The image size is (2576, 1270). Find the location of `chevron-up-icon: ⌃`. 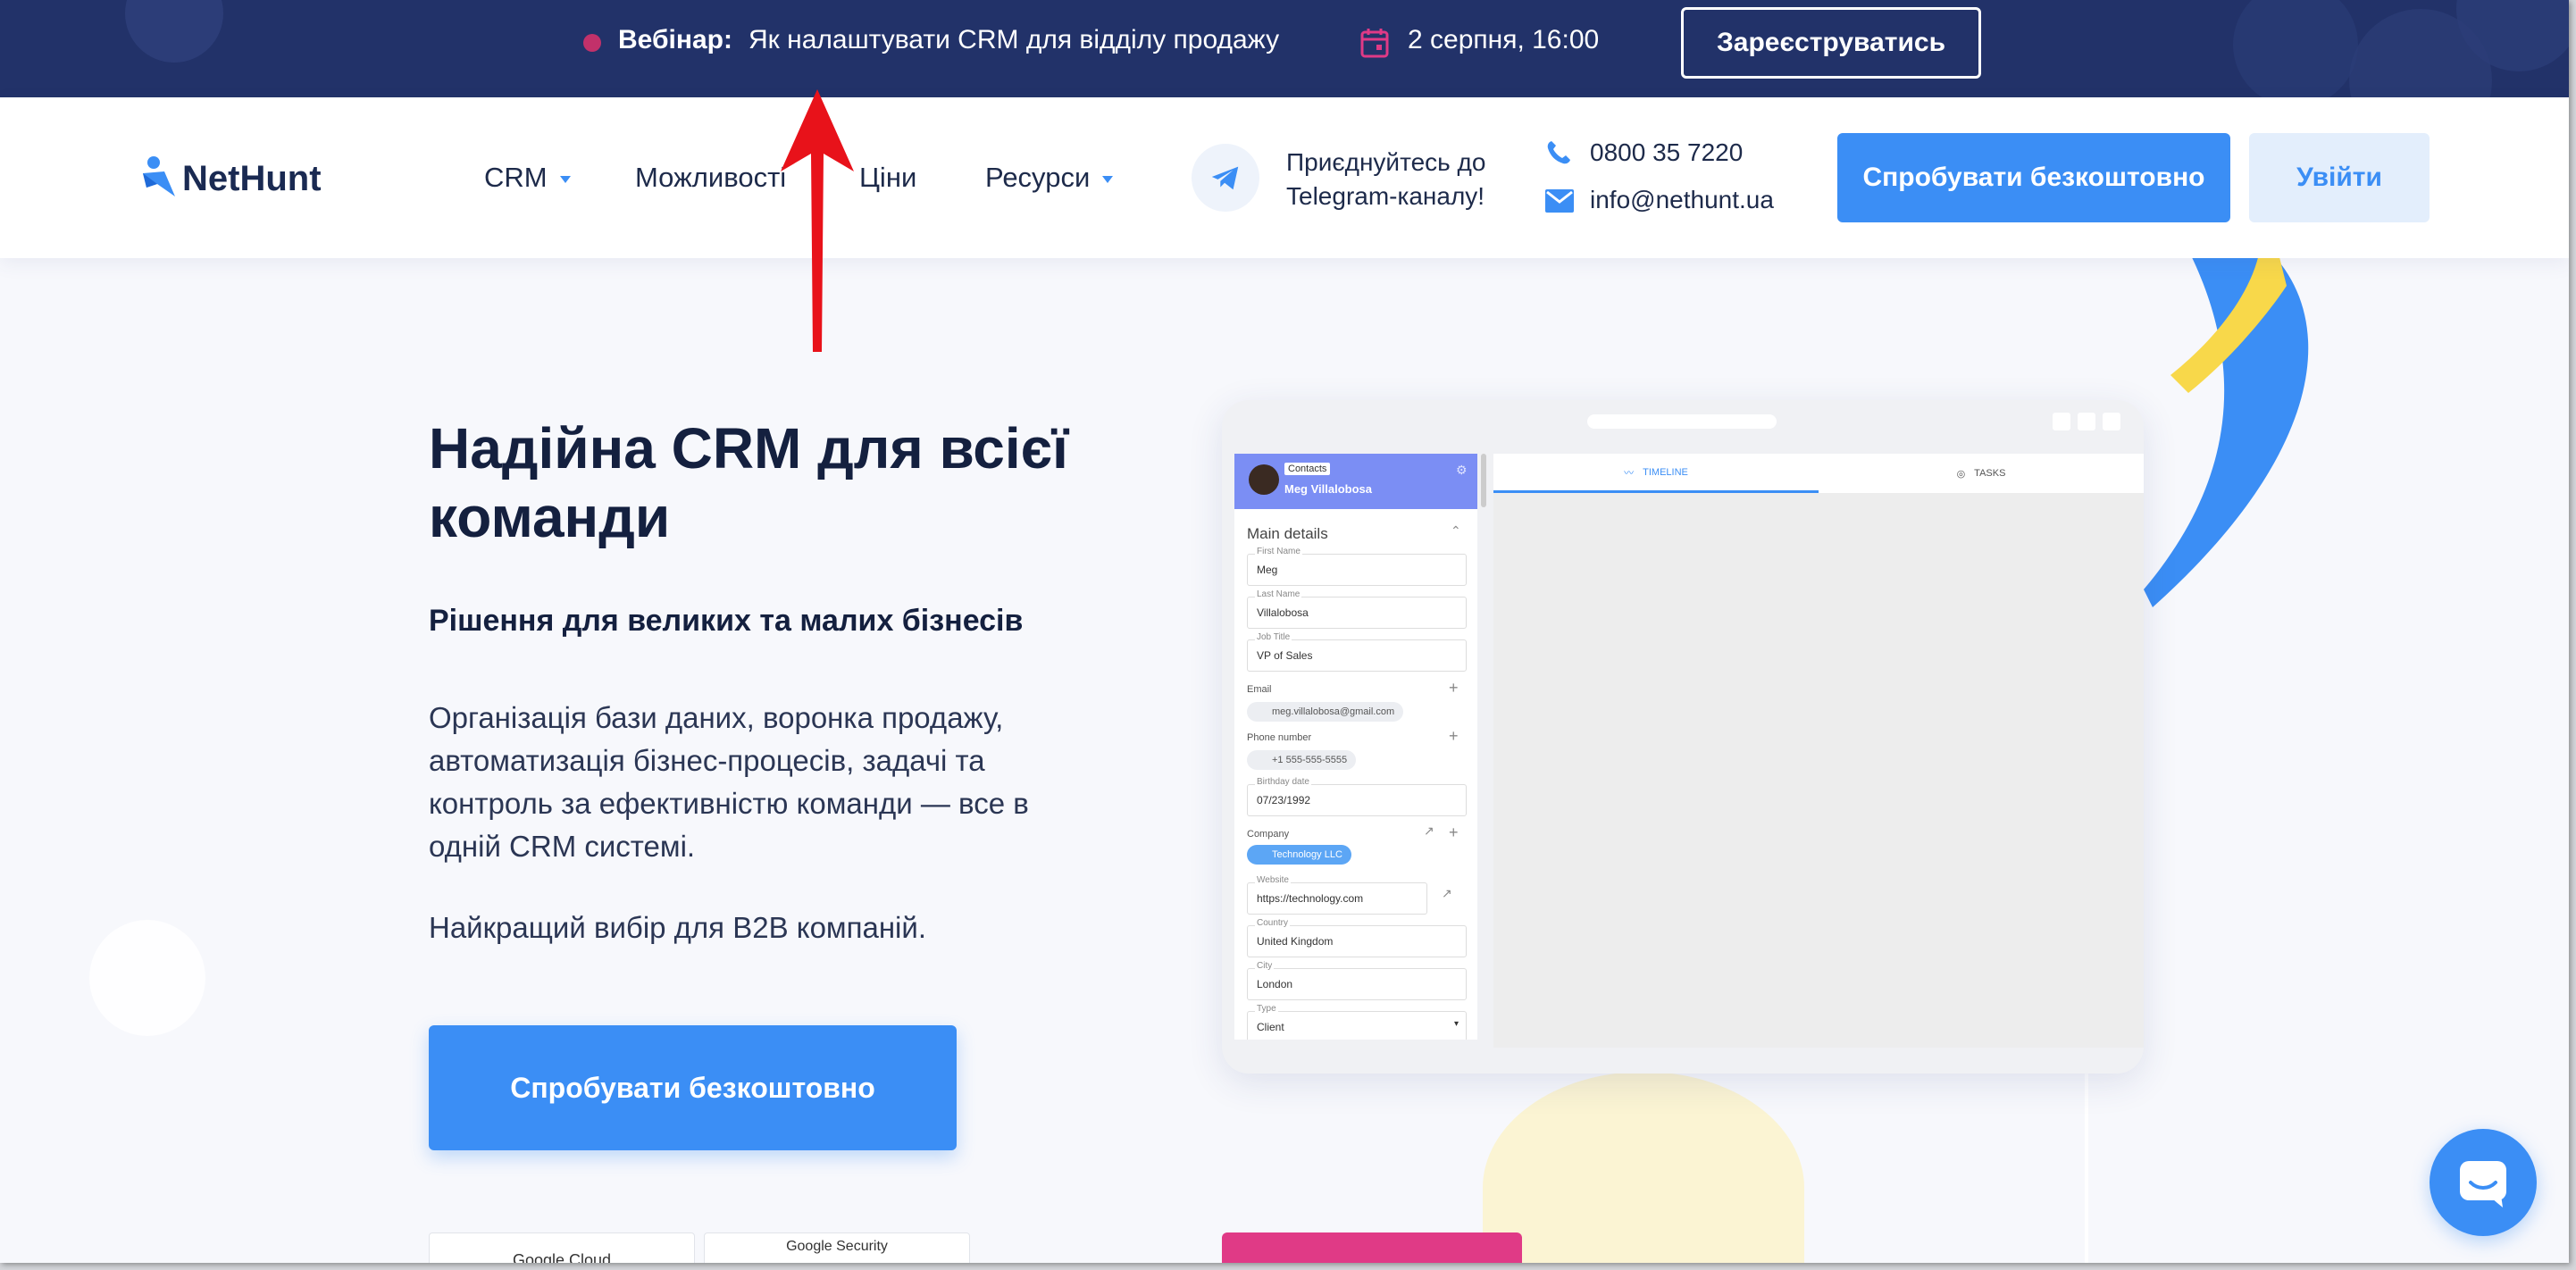

chevron-up-icon: ⌃ is located at coordinates (1456, 530).